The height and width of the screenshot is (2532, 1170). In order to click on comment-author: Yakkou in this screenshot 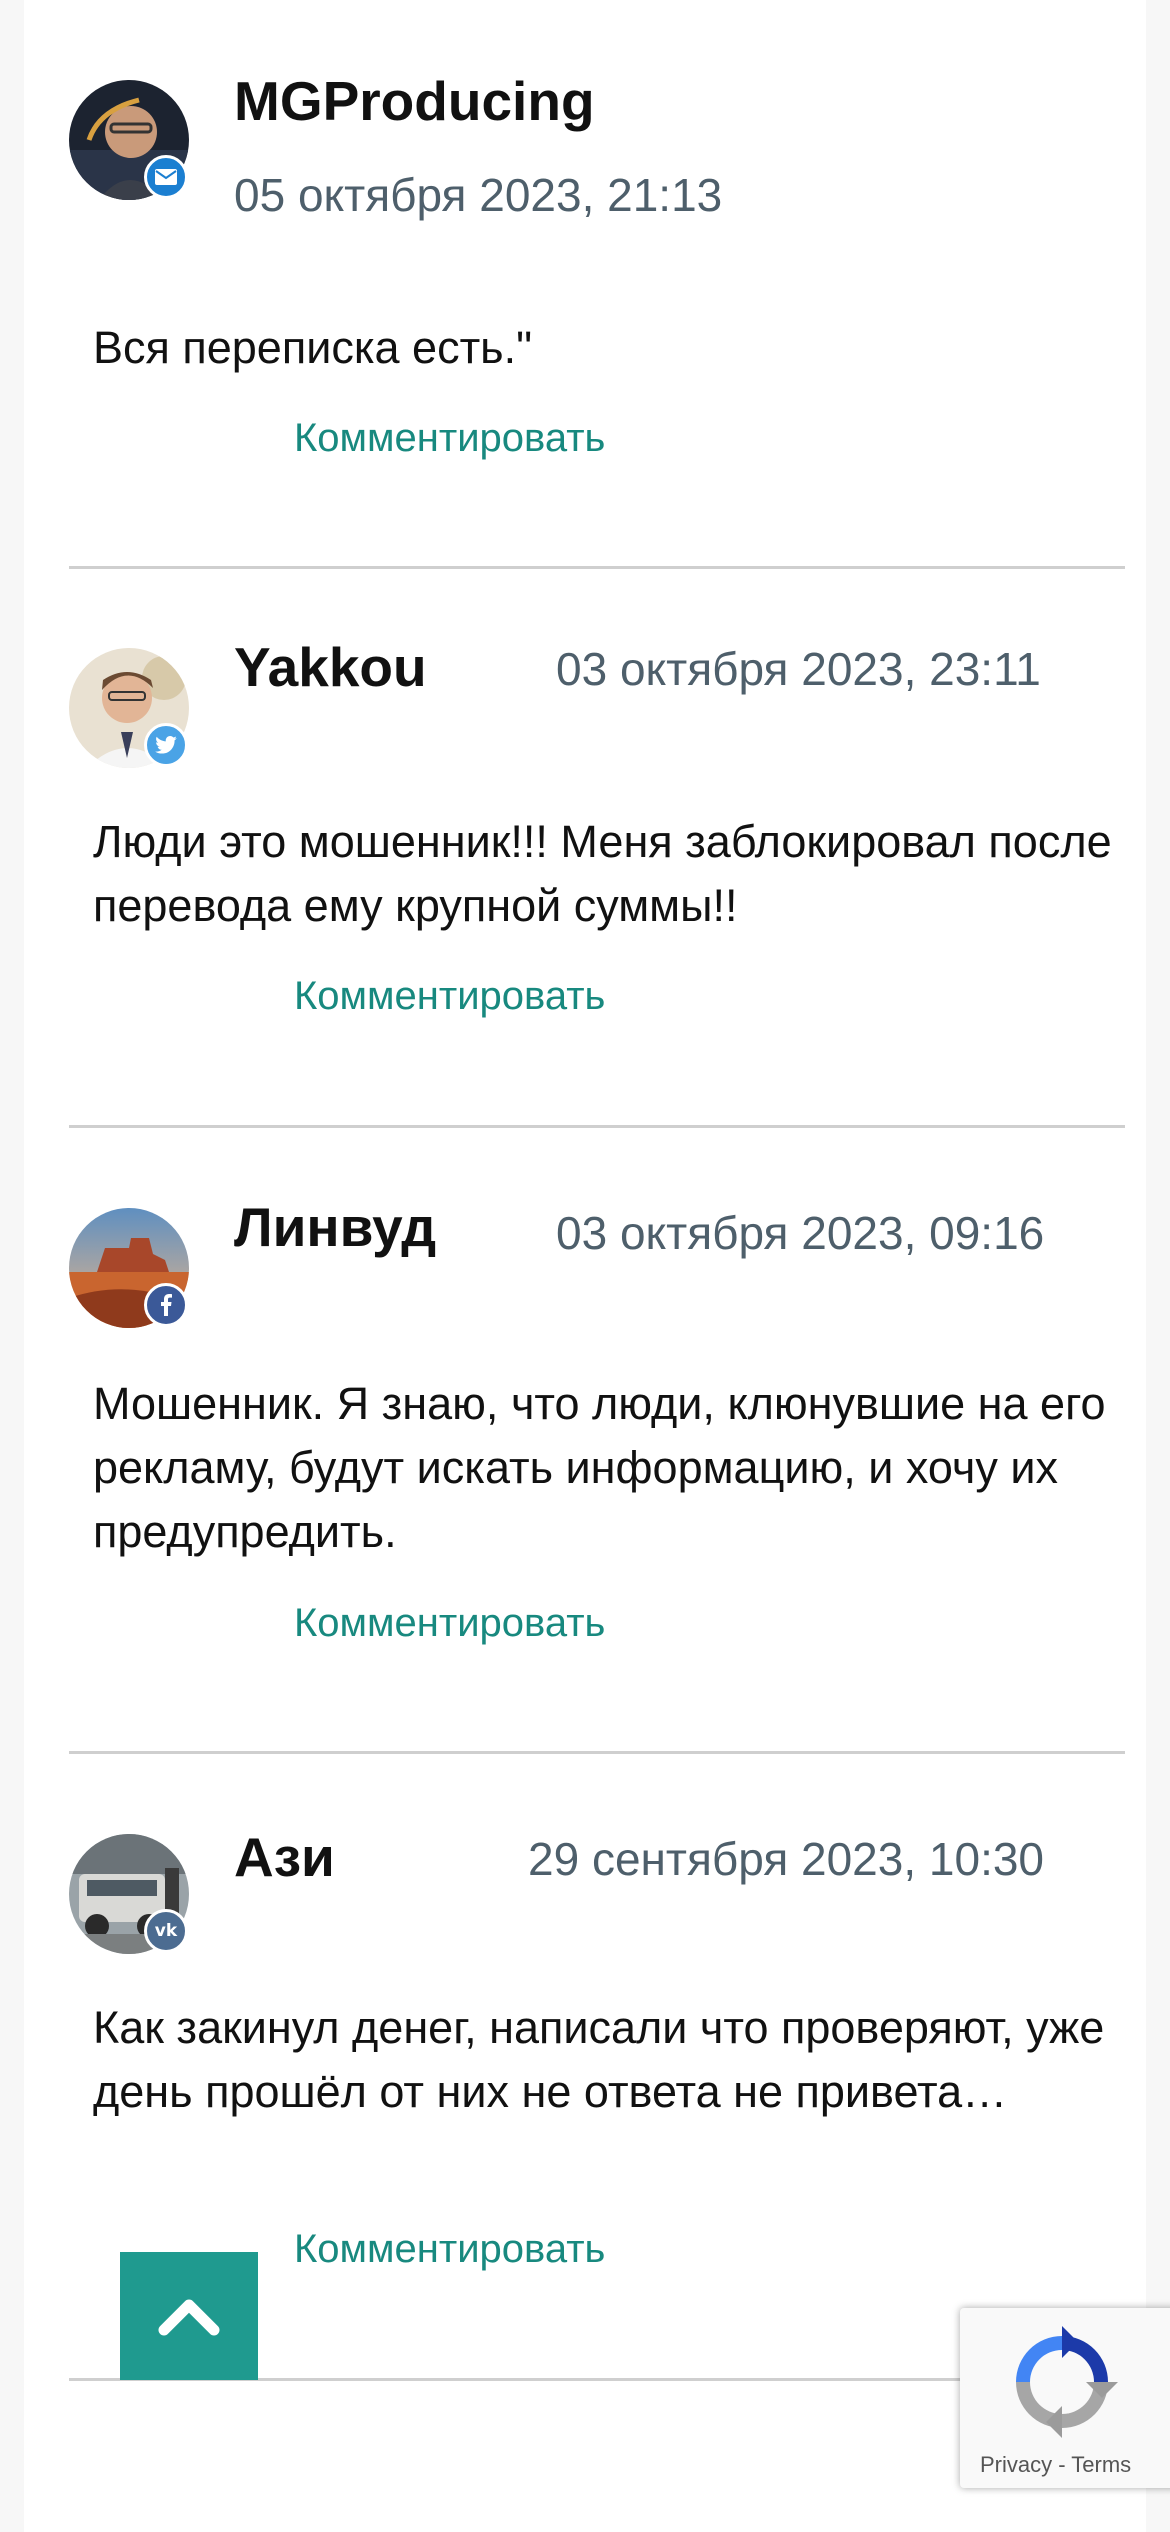, I will do `click(330, 667)`.